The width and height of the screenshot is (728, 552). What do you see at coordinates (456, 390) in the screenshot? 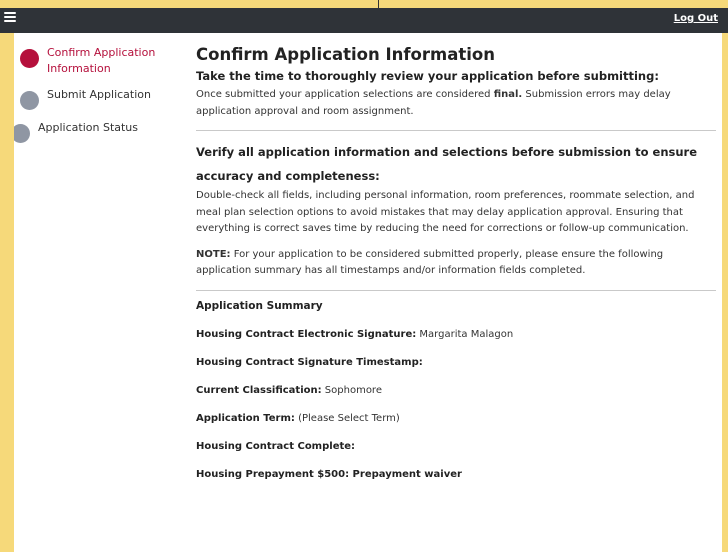
I see `summary-row-classification: Current Classification: Sophomore` at bounding box center [456, 390].